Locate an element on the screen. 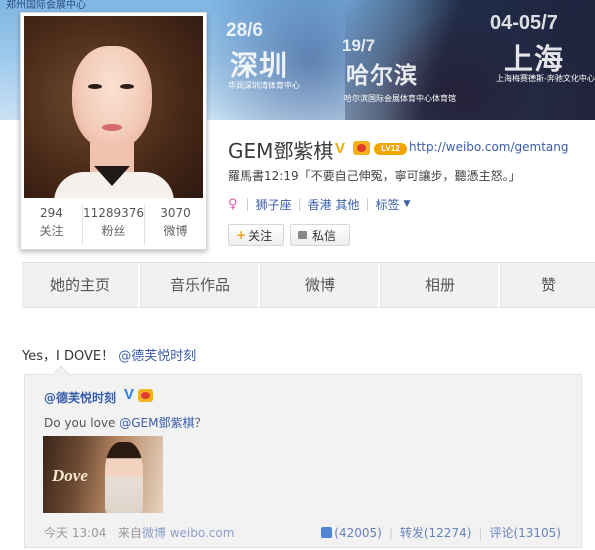  repost-actions: (42005) | 转发(12274) | 评论(13105) is located at coordinates (441, 532).